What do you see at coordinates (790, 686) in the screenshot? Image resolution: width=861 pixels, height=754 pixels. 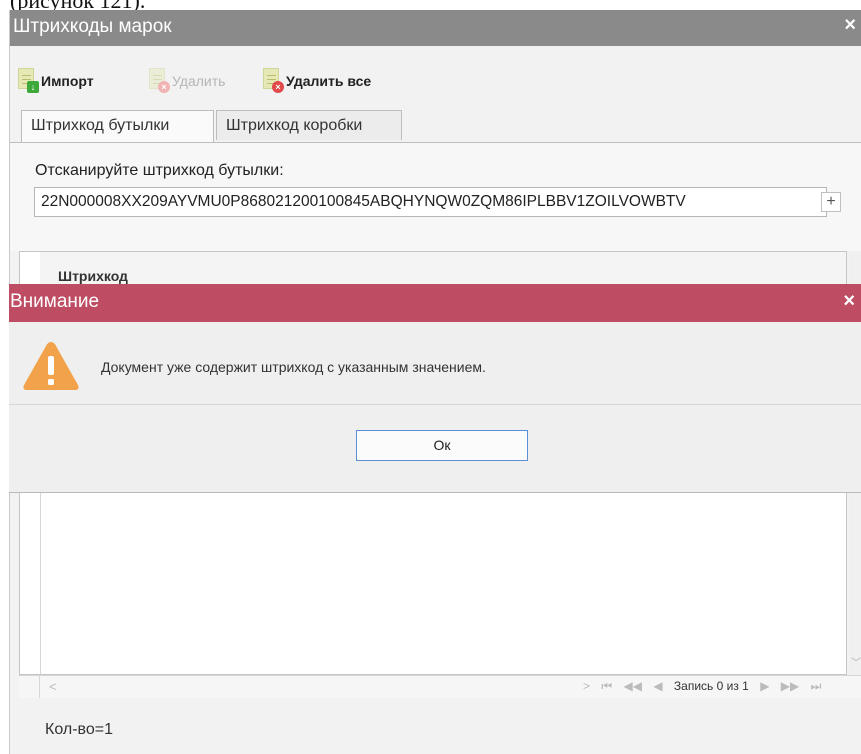 I see `next-page-group-icon: ▶▶` at bounding box center [790, 686].